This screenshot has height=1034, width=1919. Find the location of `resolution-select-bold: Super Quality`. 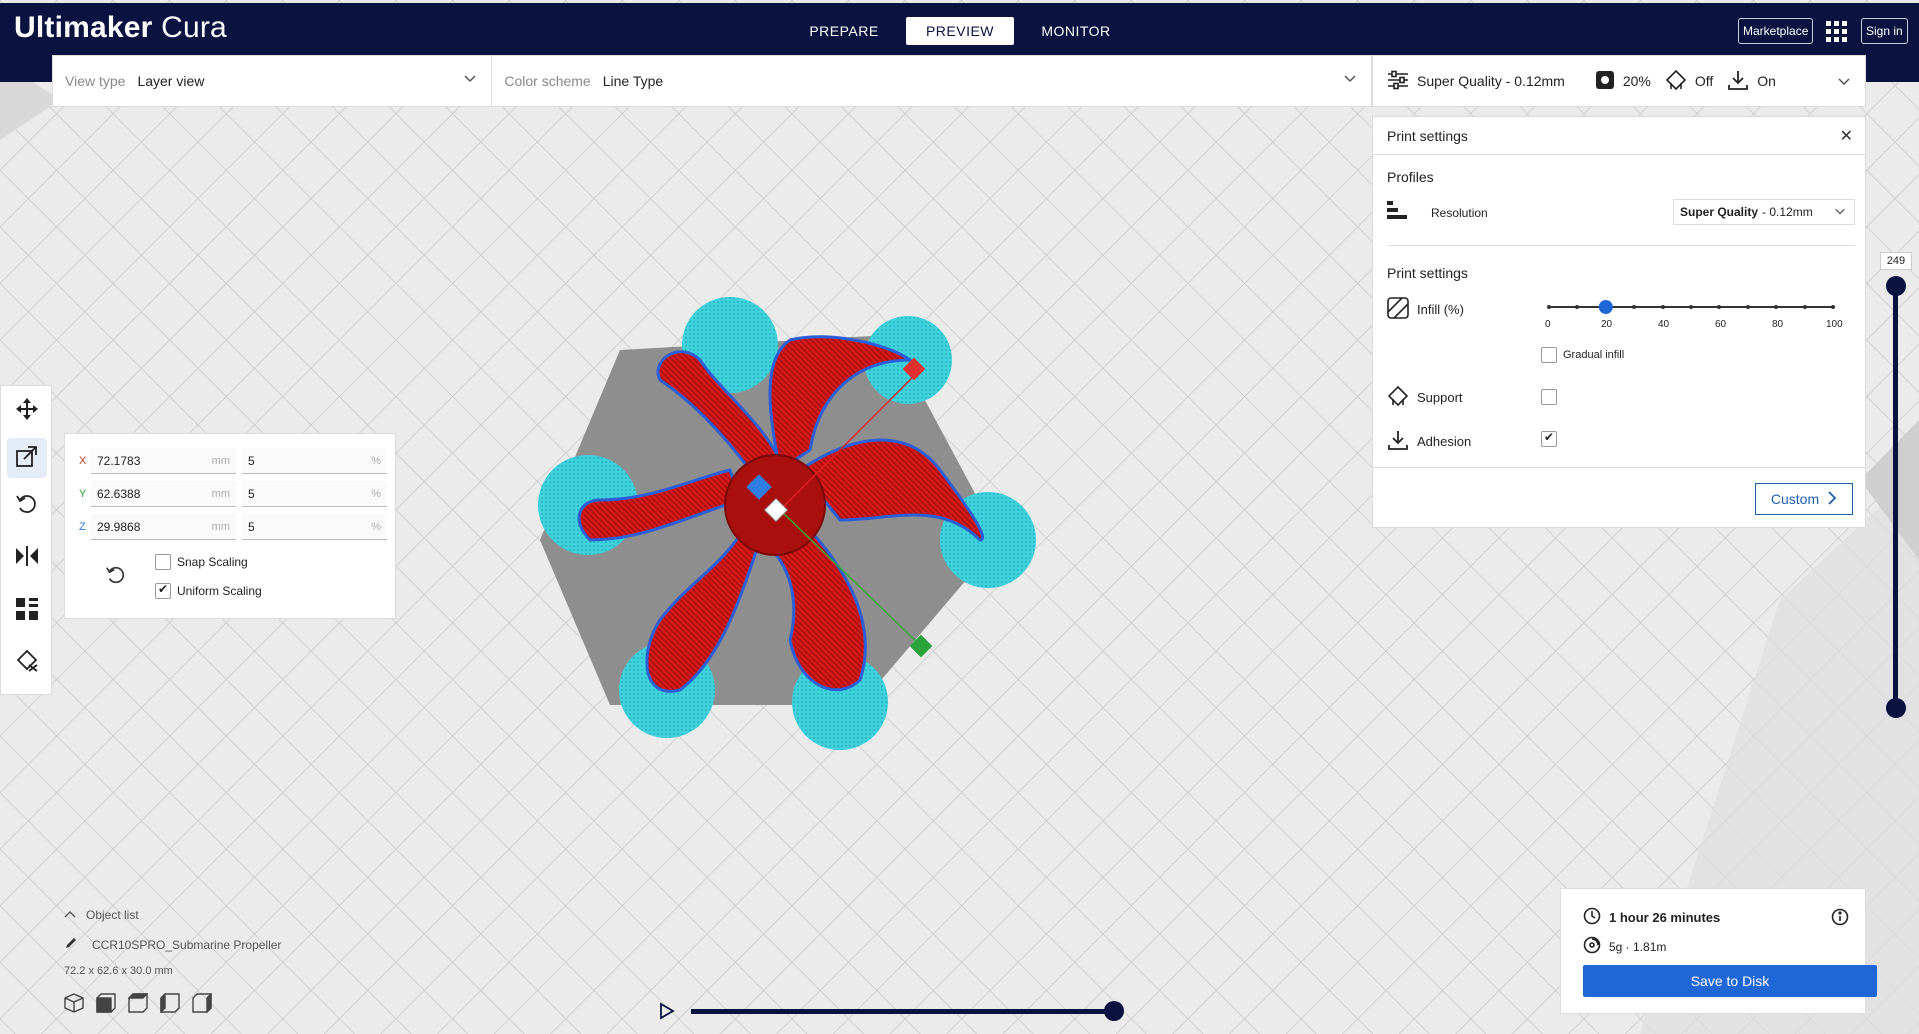

resolution-select-bold: Super Quality is located at coordinates (1719, 212).